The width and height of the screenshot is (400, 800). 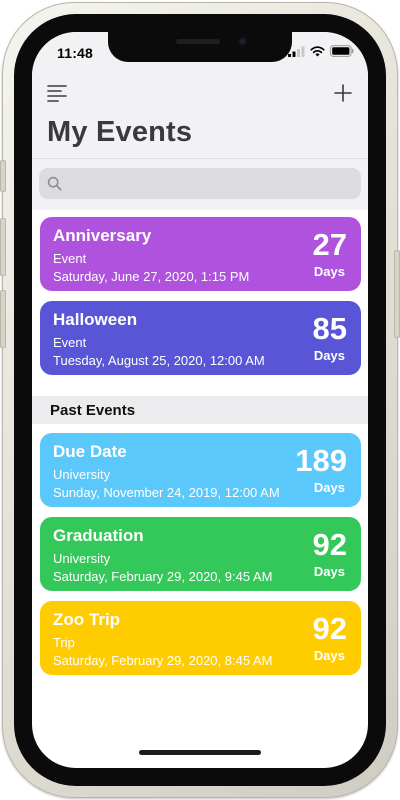 I want to click on section-header-label: Past Events, so click(x=93, y=410).